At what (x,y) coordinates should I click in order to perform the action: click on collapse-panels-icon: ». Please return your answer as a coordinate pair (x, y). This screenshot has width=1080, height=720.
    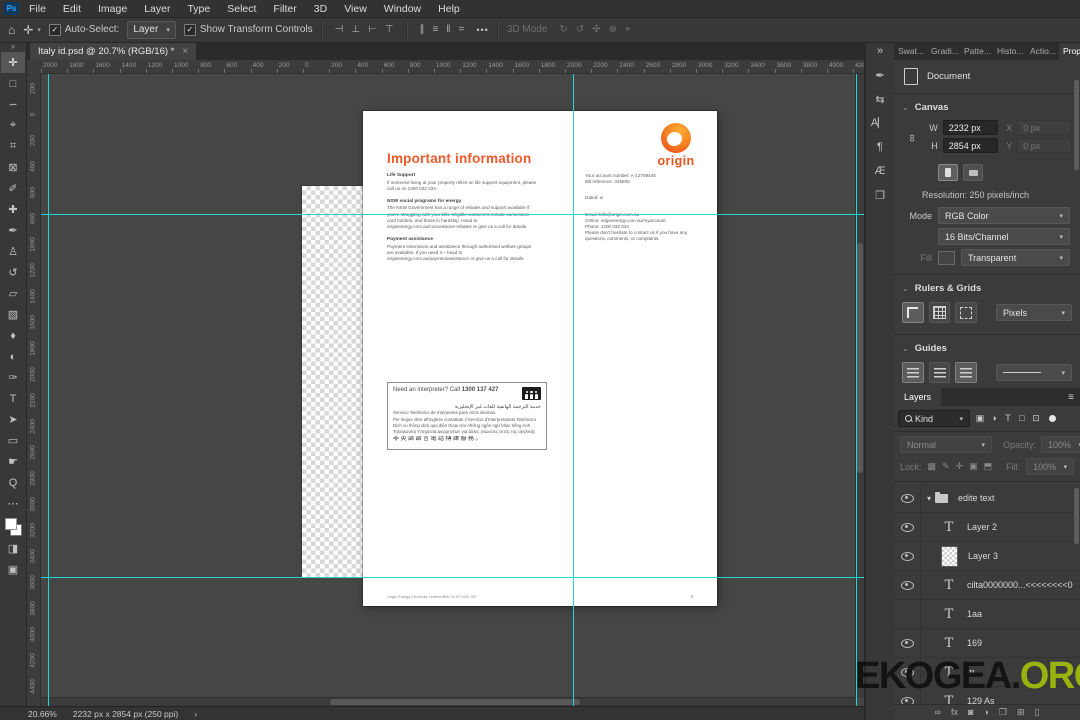
    Looking at the image, I should click on (880, 52).